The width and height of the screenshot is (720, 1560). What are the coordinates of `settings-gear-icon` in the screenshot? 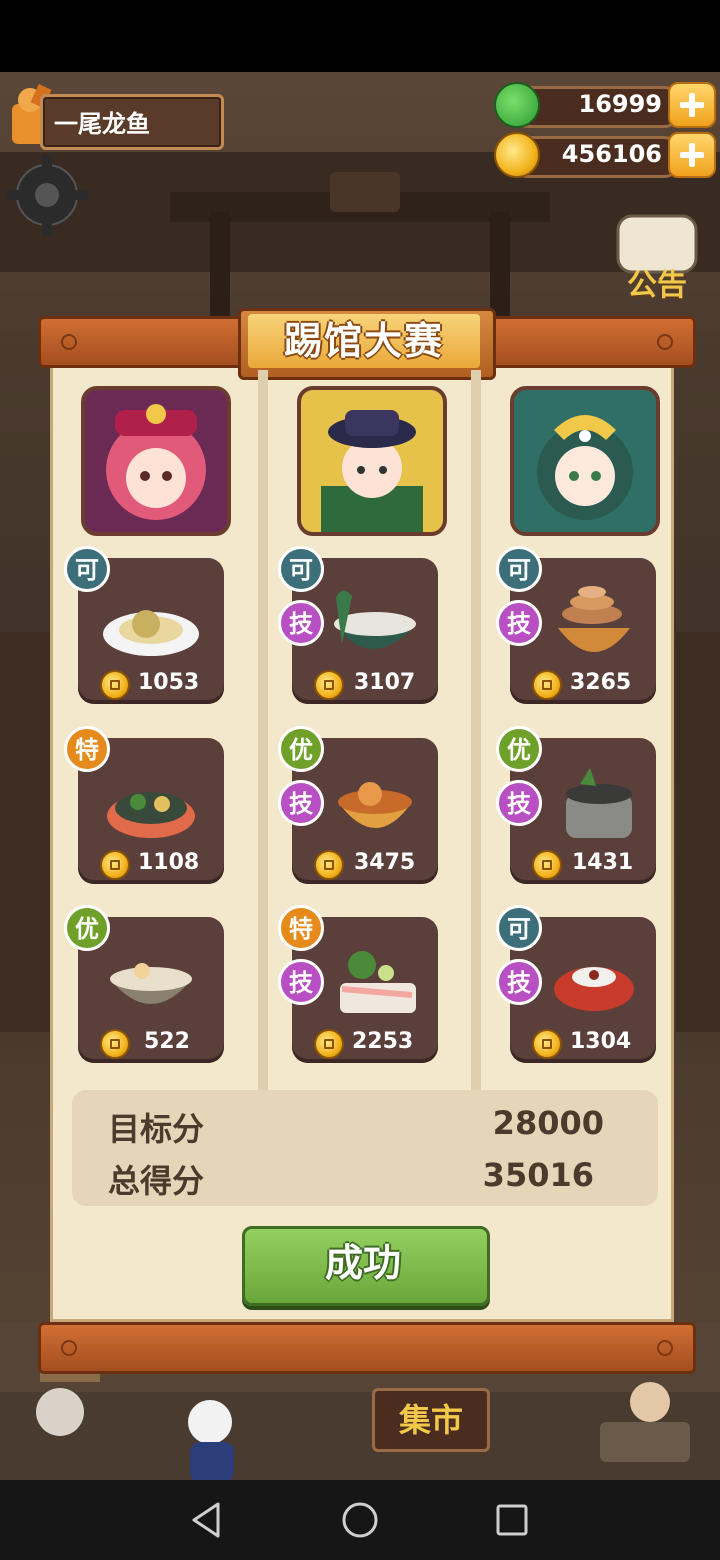 It's located at (47, 195).